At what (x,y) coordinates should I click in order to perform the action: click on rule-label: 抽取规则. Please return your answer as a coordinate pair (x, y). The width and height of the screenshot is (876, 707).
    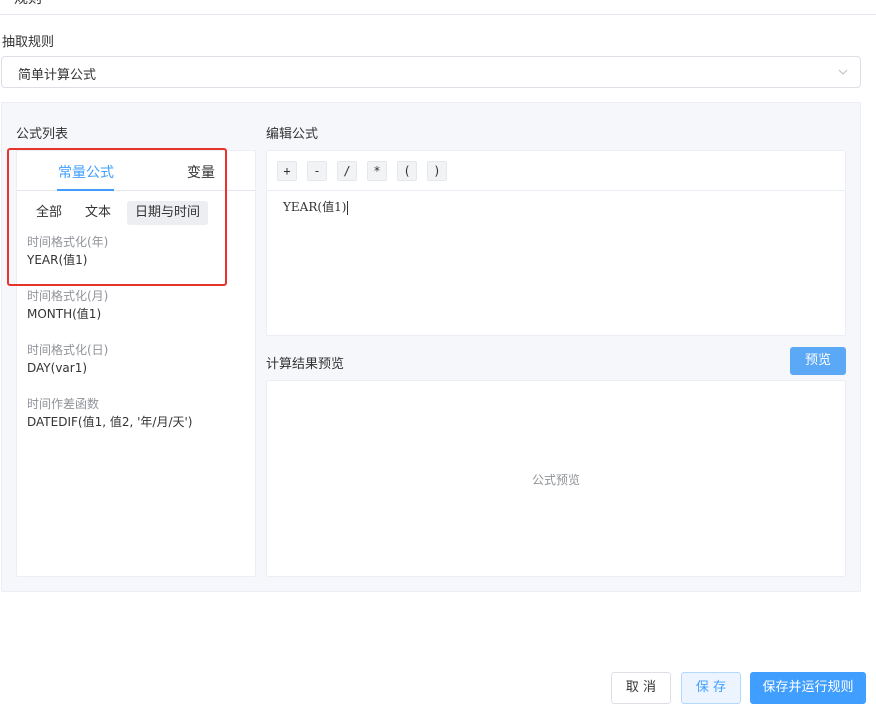
    Looking at the image, I should click on (28, 42).